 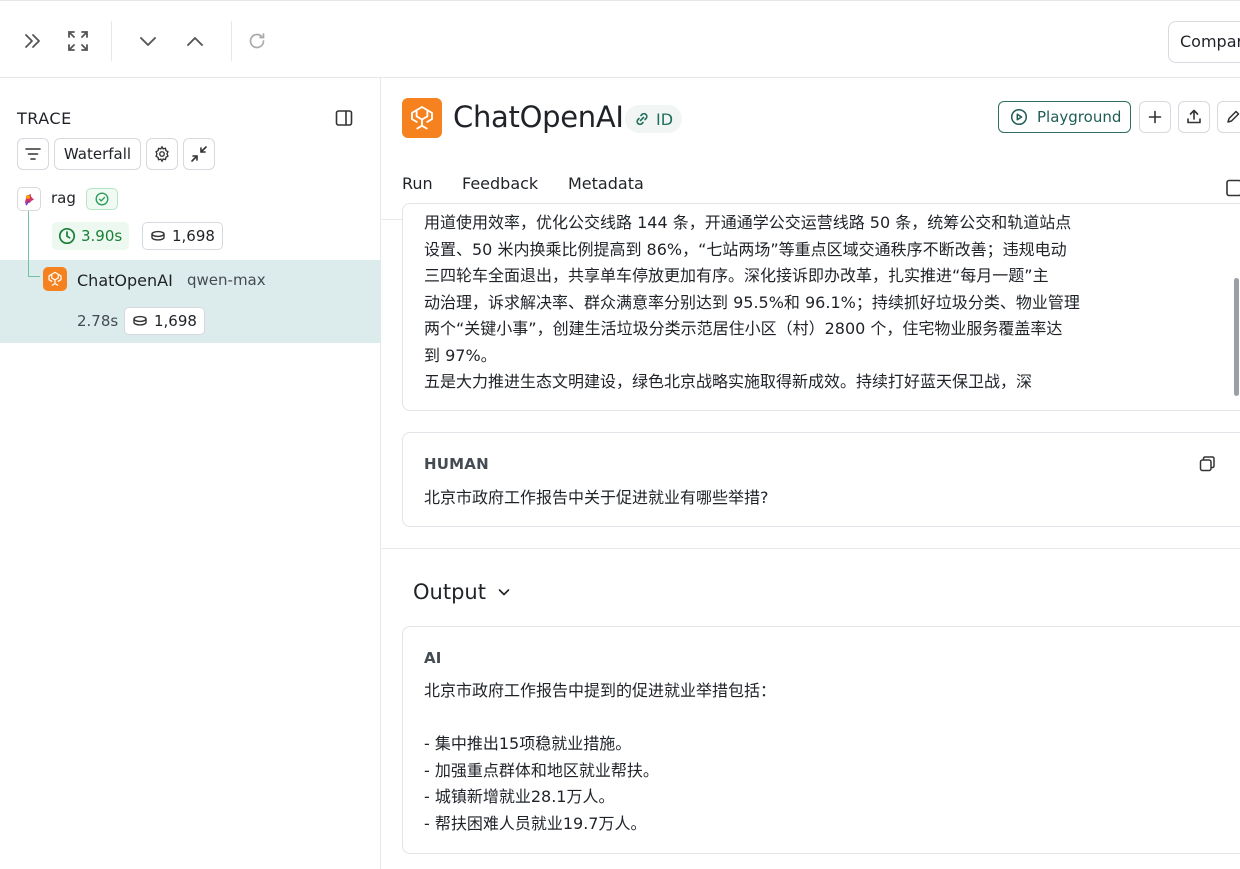 What do you see at coordinates (1236, 337) in the screenshot?
I see `scrollbar-thumb` at bounding box center [1236, 337].